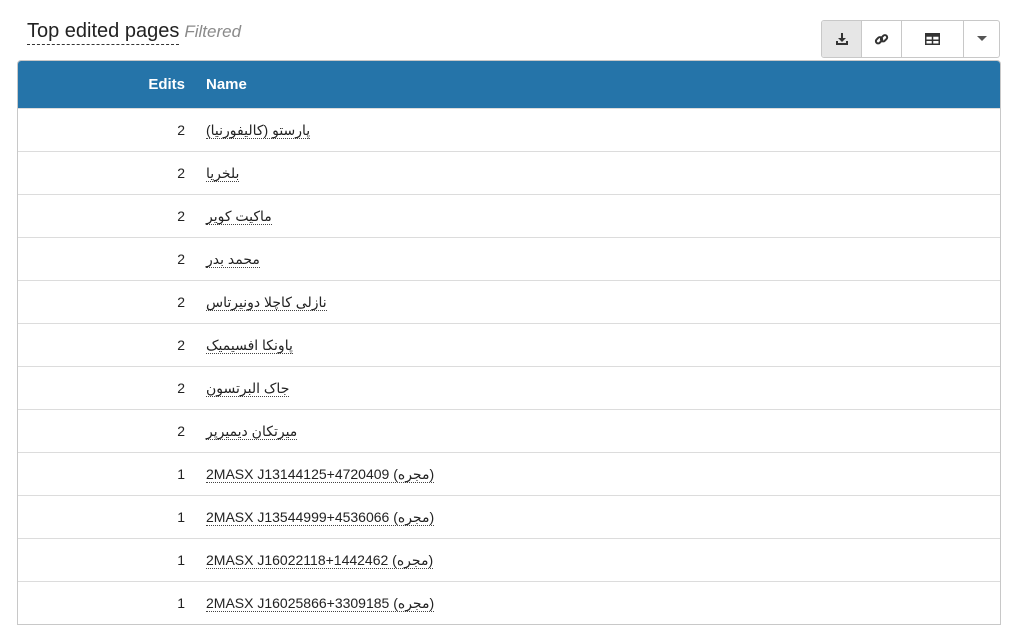 The image size is (1023, 625). I want to click on table-row: 2 جاک البرتسون, so click(509, 387).